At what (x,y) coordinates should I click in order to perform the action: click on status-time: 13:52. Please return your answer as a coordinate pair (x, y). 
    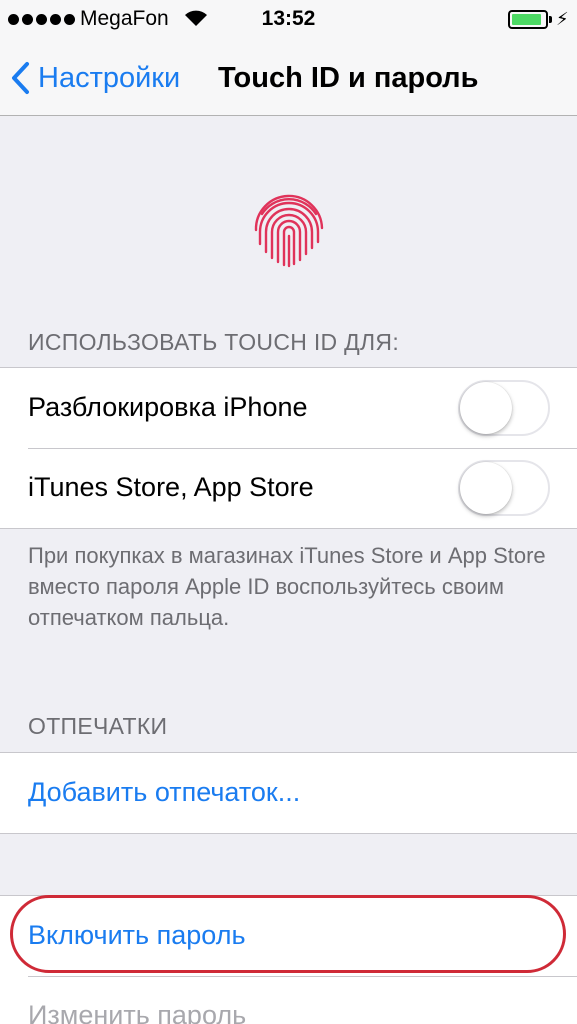
    Looking at the image, I should click on (288, 18).